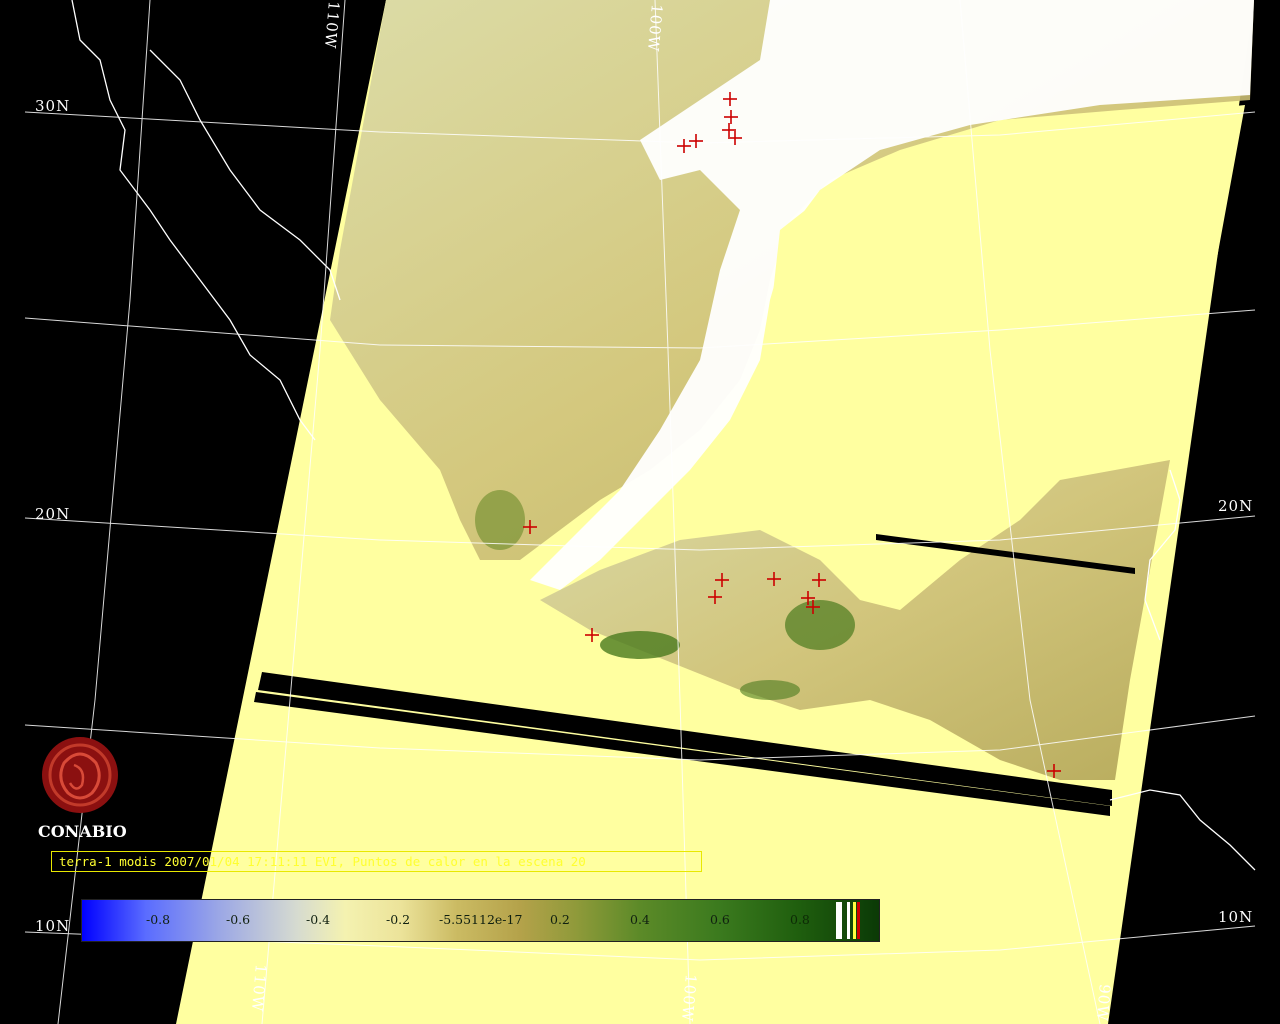 This screenshot has width=1280, height=1024. Describe the element at coordinates (238, 919) in the screenshot. I see `colorbar-tick: -0.6` at that location.